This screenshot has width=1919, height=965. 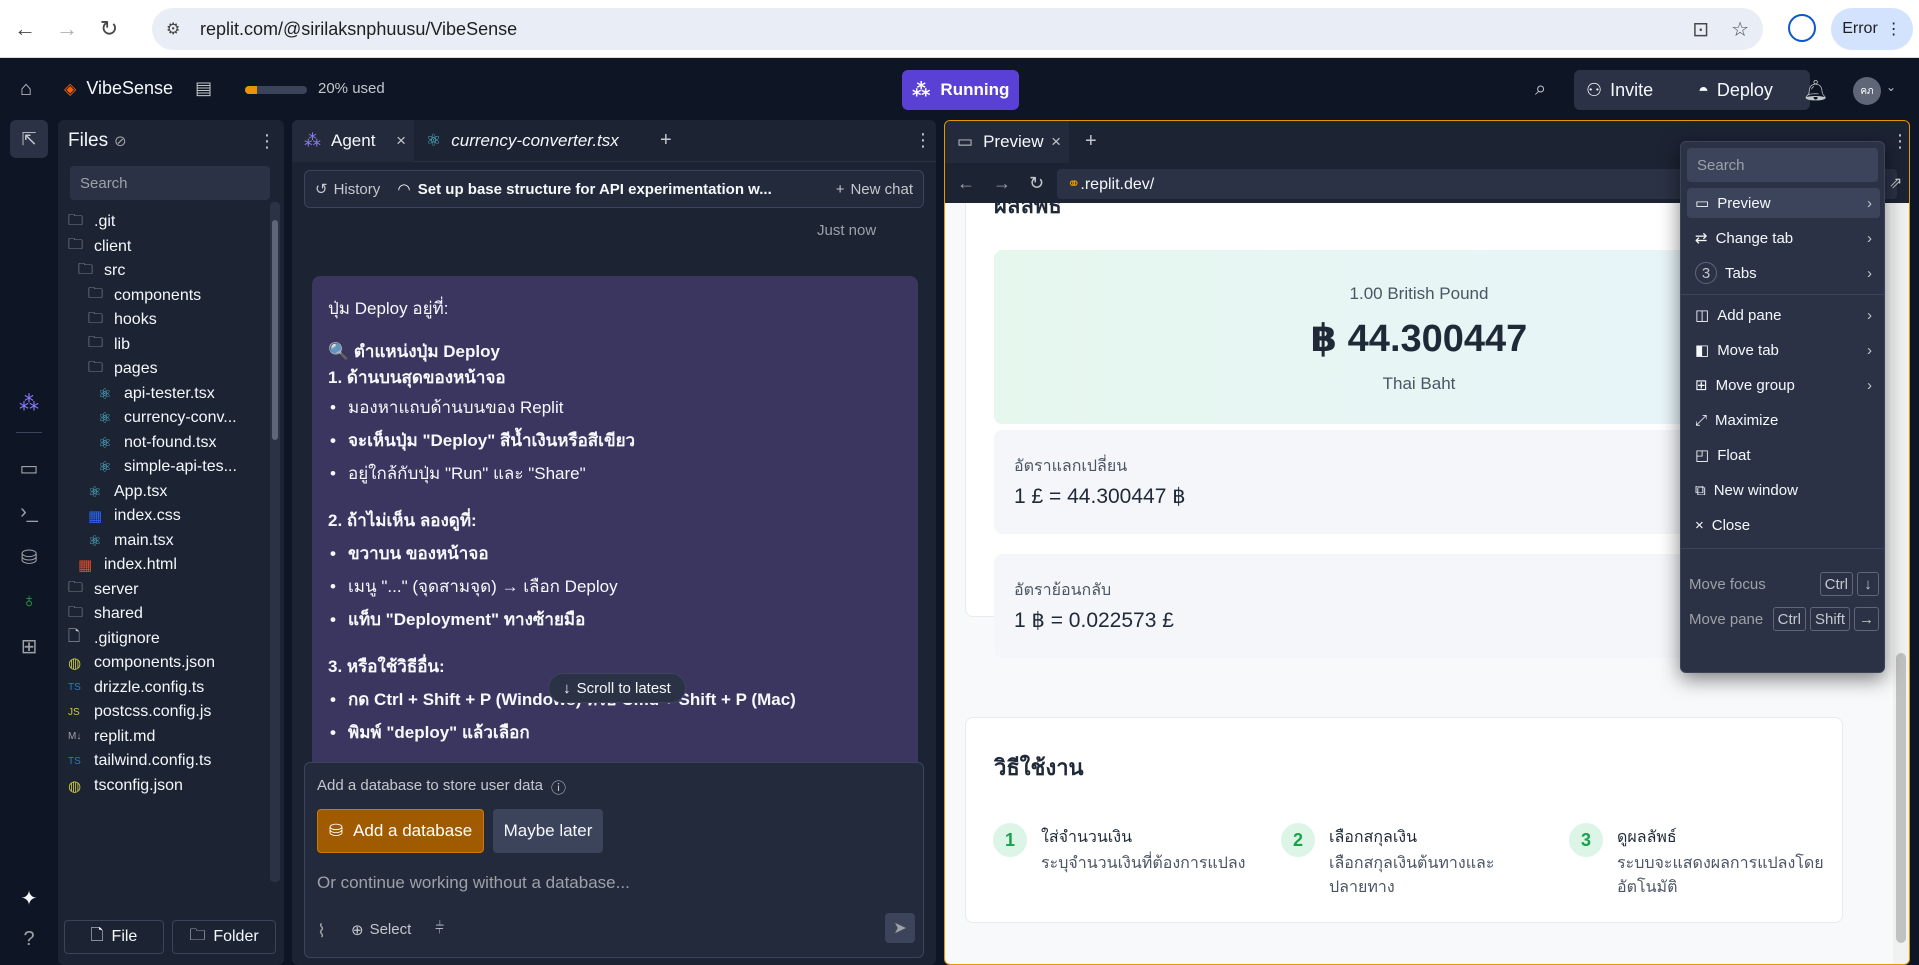 What do you see at coordinates (267, 141) in the screenshot?
I see `files-menu-icon: ⋮` at bounding box center [267, 141].